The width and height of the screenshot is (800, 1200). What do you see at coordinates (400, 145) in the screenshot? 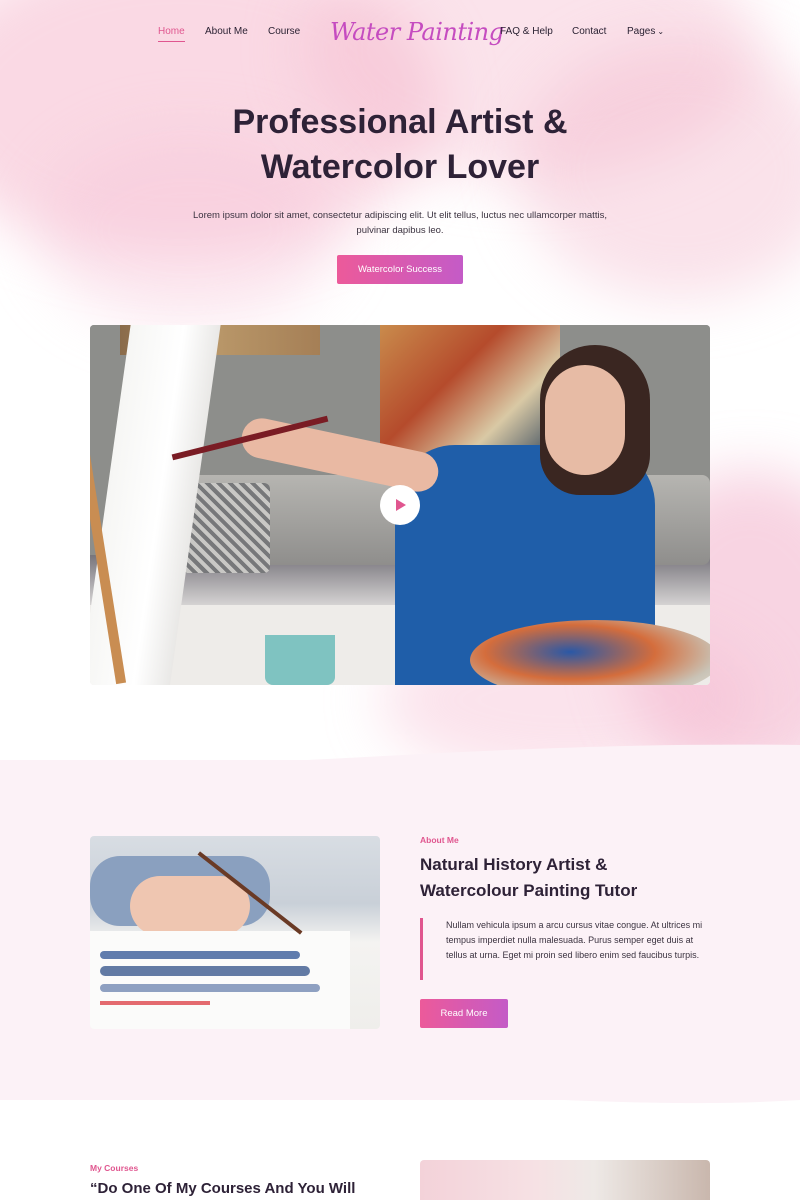
I see `hero-title: Professional Artist & Watercolor Lover` at bounding box center [400, 145].